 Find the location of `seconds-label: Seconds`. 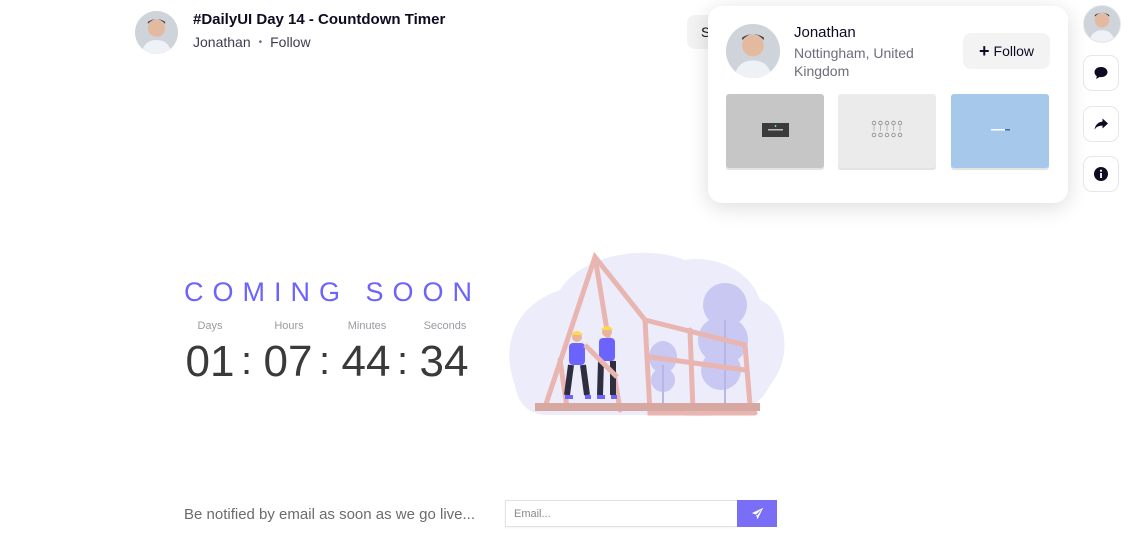

seconds-label: Seconds is located at coordinates (445, 326).